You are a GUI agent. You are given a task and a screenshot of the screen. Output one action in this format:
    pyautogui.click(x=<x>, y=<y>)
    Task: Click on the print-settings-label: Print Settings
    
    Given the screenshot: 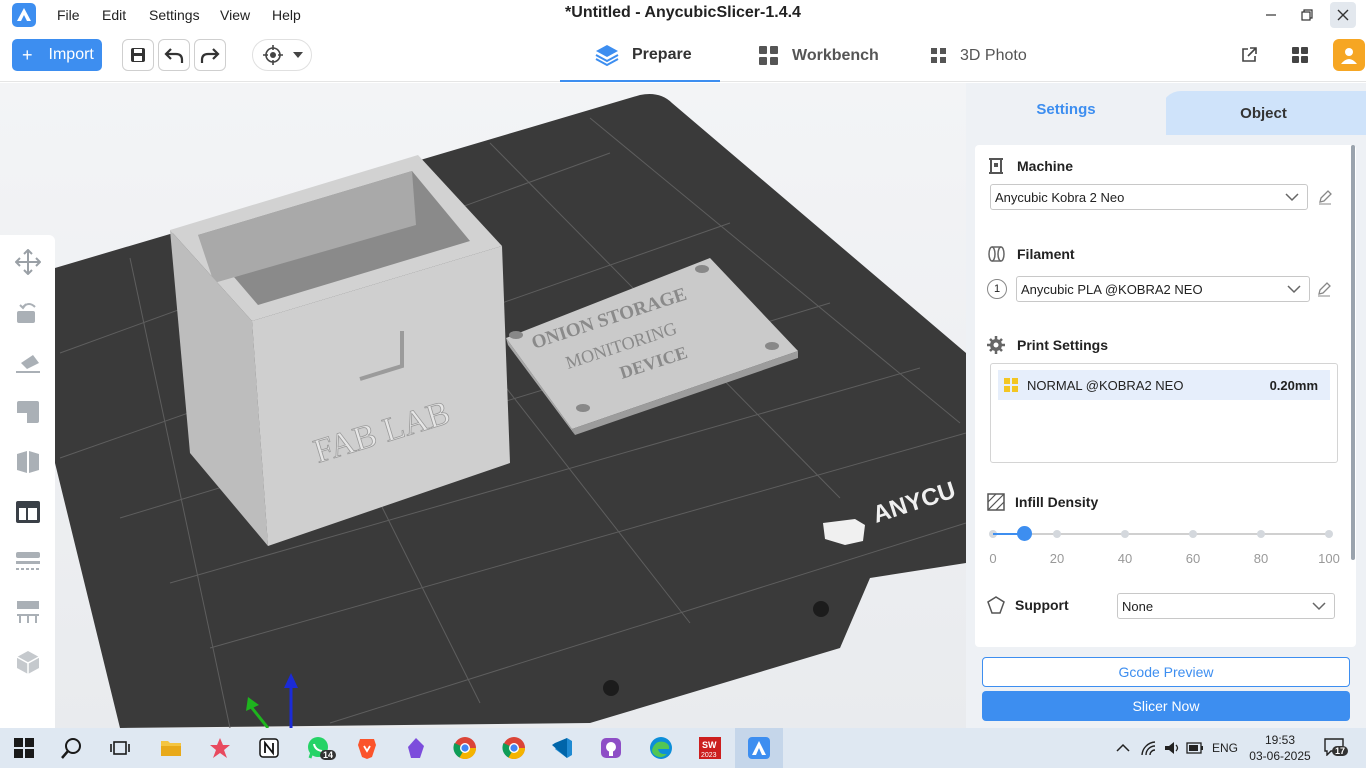 What is the action you would take?
    pyautogui.click(x=1063, y=345)
    